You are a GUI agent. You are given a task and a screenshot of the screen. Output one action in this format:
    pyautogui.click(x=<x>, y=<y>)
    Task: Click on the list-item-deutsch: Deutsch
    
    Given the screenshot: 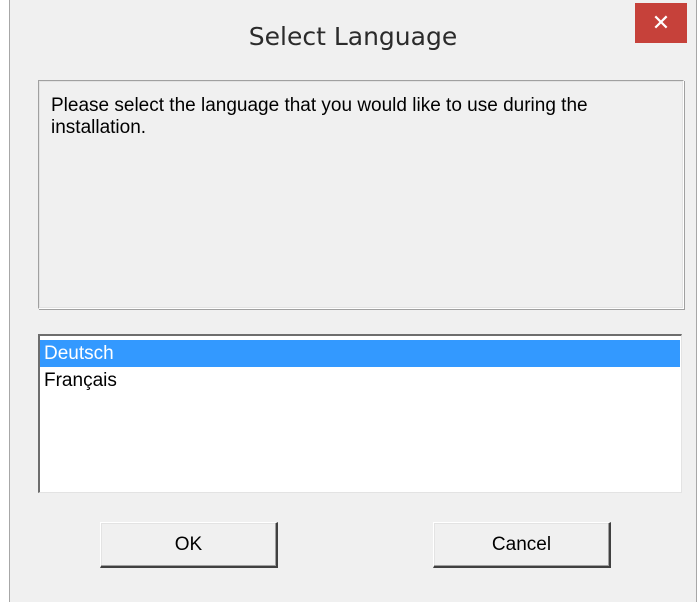 What is the action you would take?
    pyautogui.click(x=360, y=353)
    